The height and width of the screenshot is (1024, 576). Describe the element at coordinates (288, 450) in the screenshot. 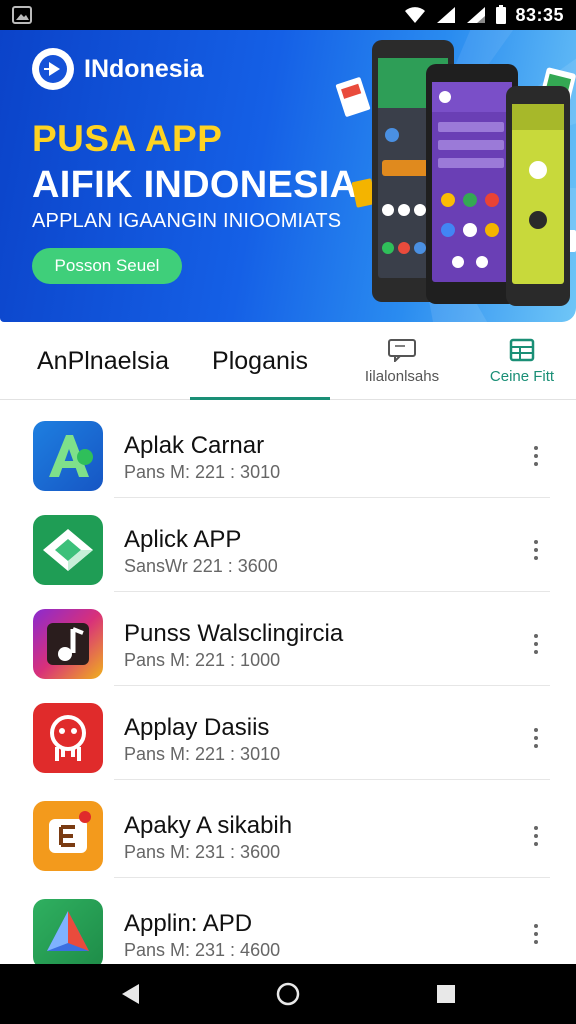

I see `list-item: Aplak Carnar Pans M: 221 : 3010` at that location.